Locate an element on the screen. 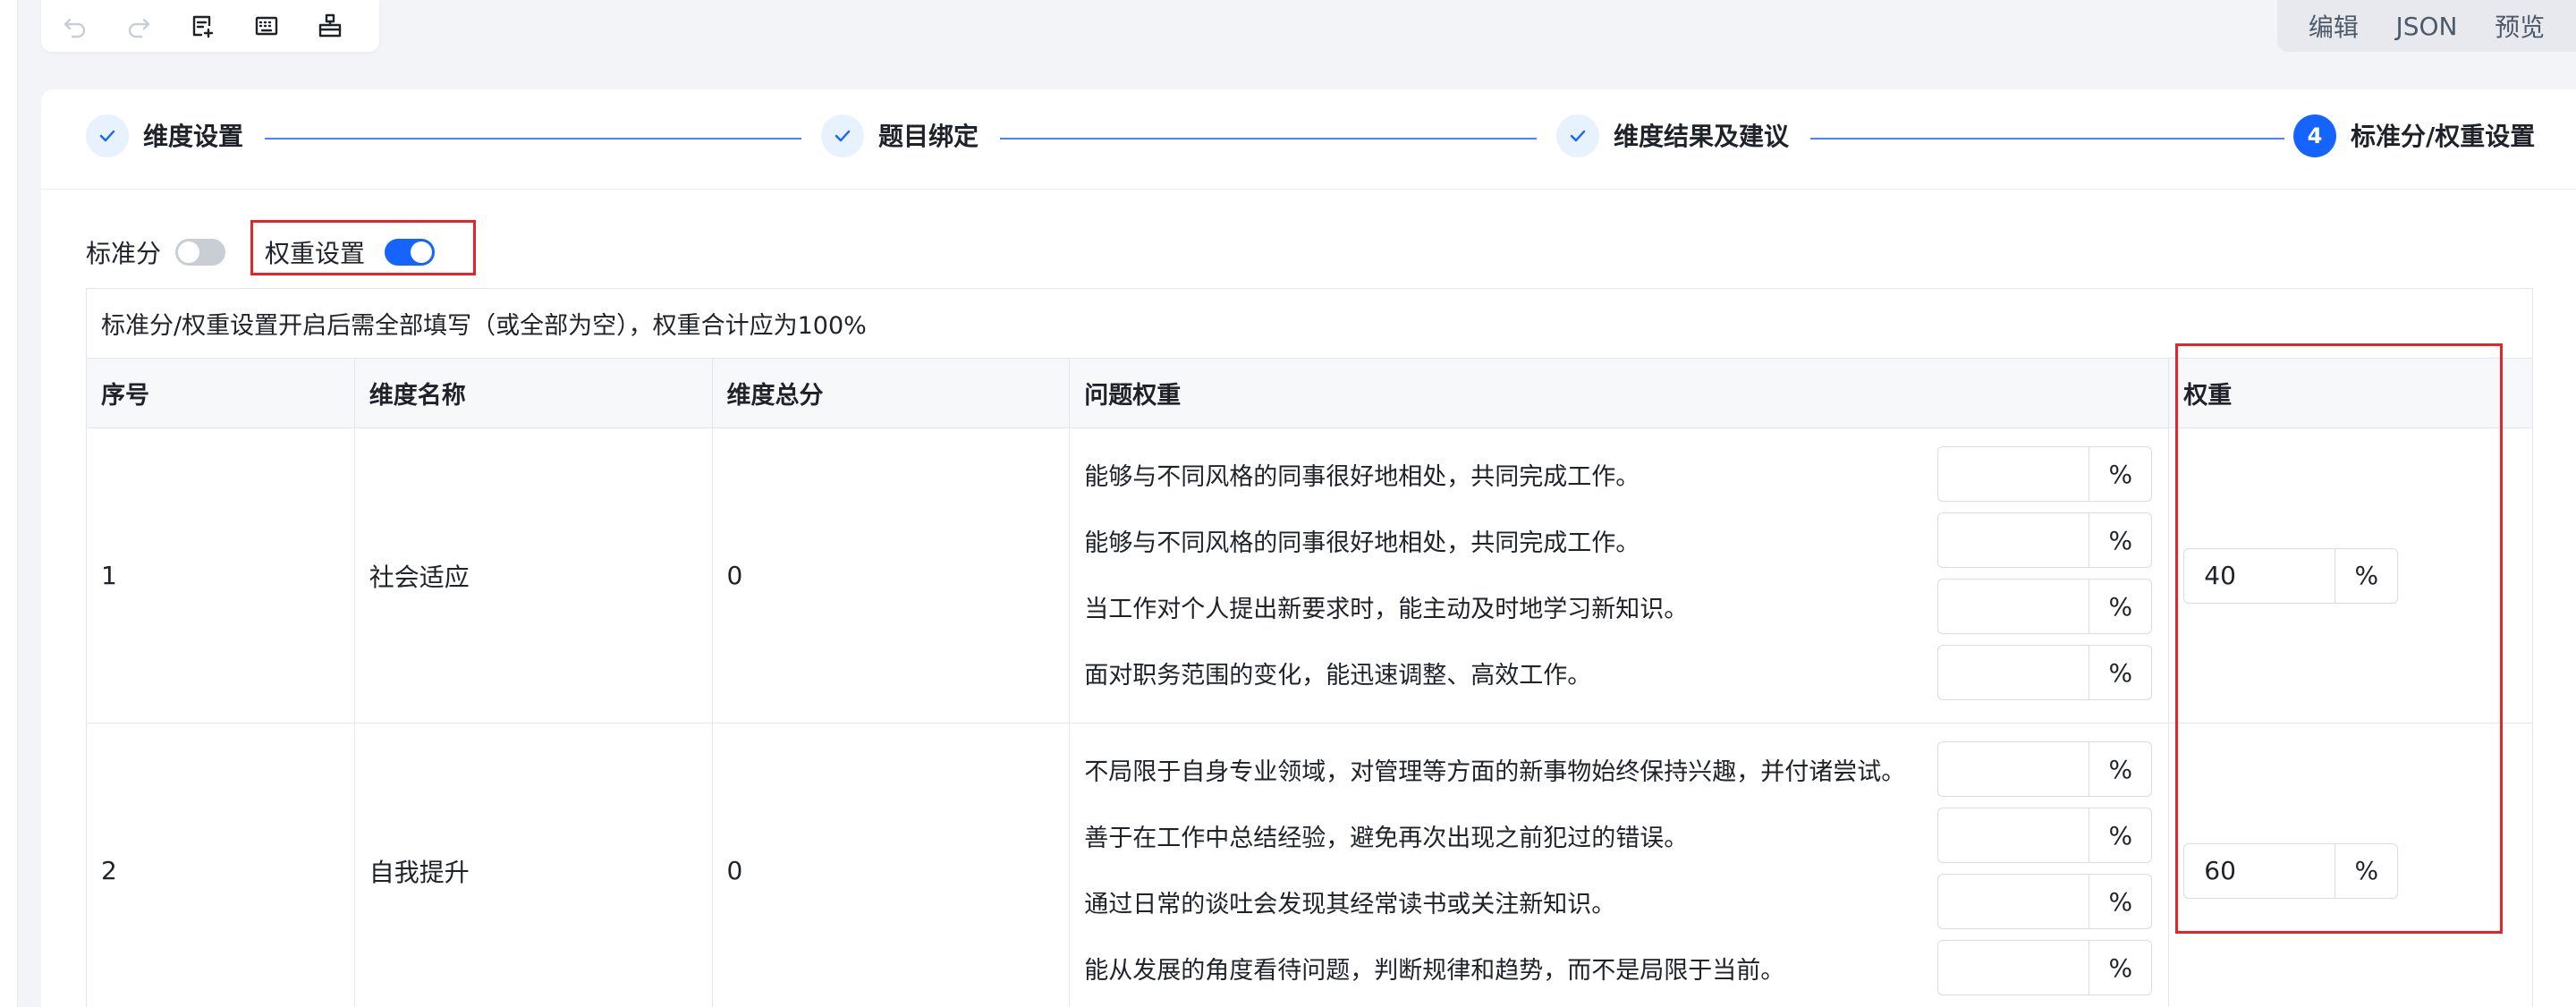  weight-toggle-row: 权重设置 is located at coordinates (350, 252).